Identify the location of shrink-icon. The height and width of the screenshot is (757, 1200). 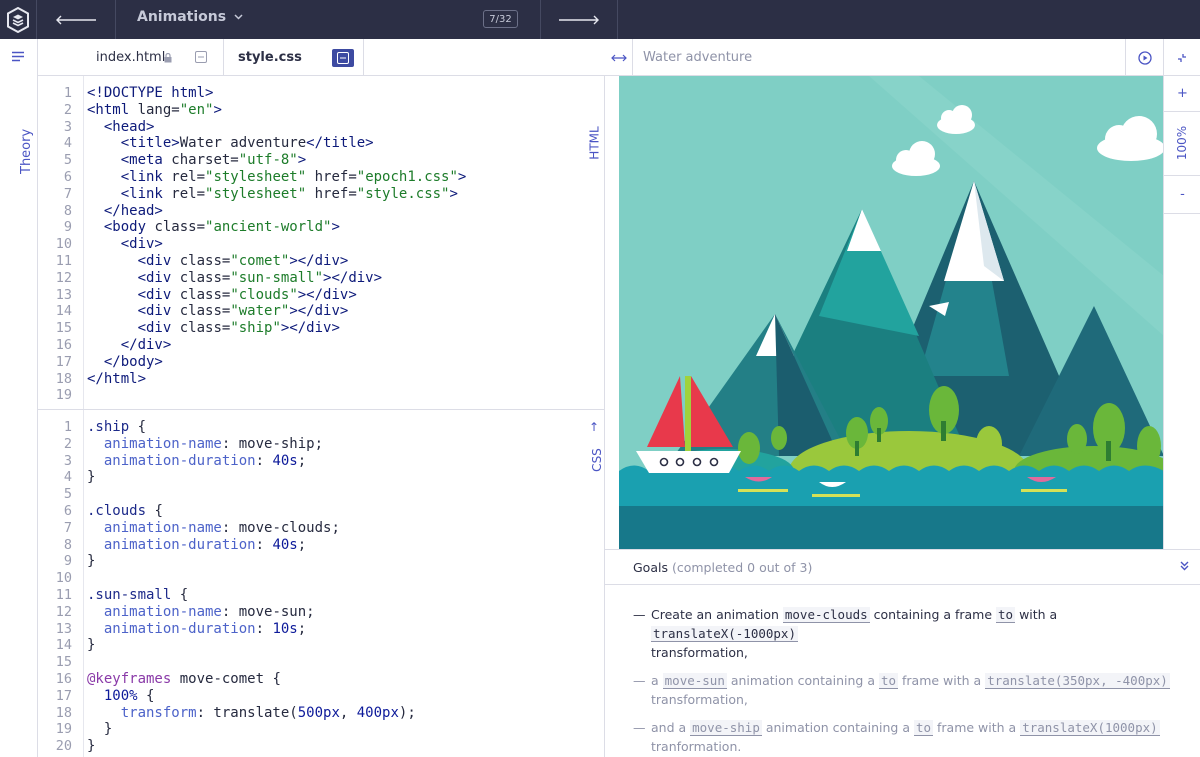
(1182, 57).